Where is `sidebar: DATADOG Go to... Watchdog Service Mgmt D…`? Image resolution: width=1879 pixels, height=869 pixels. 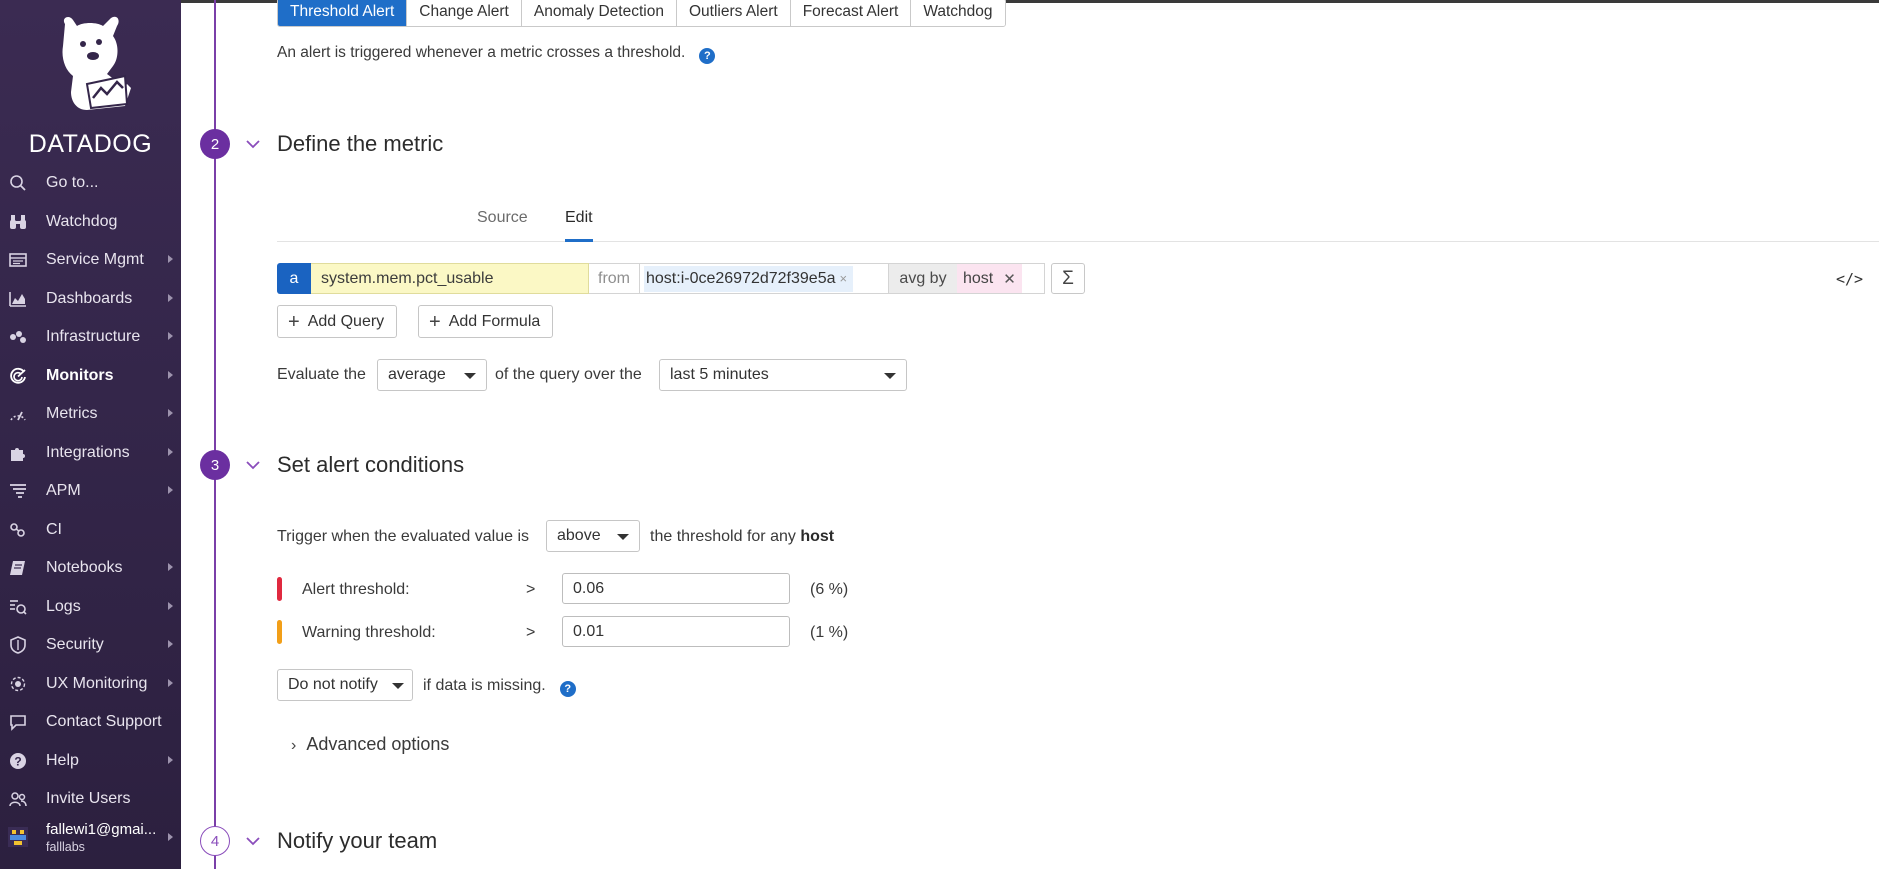 sidebar: DATADOG Go to... Watchdog Service Mgmt D… is located at coordinates (90, 434).